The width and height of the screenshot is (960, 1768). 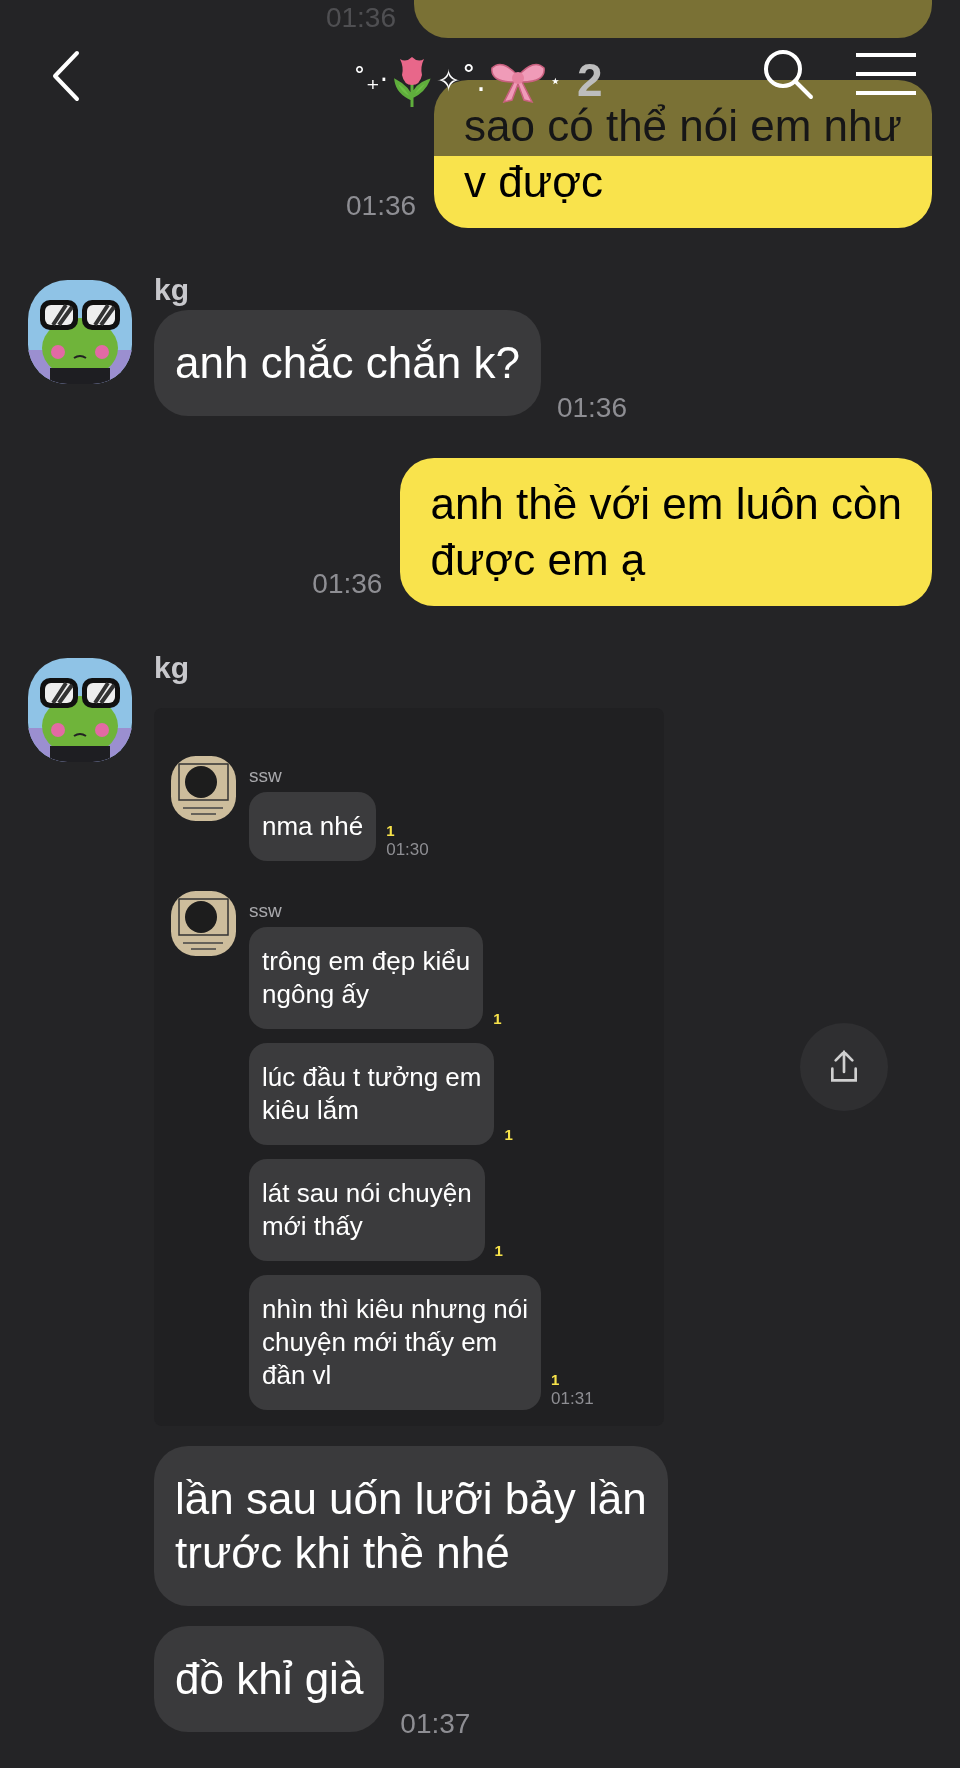 I want to click on message-bubble: anh thề với em luôn còn được em ạ, so click(x=666, y=532).